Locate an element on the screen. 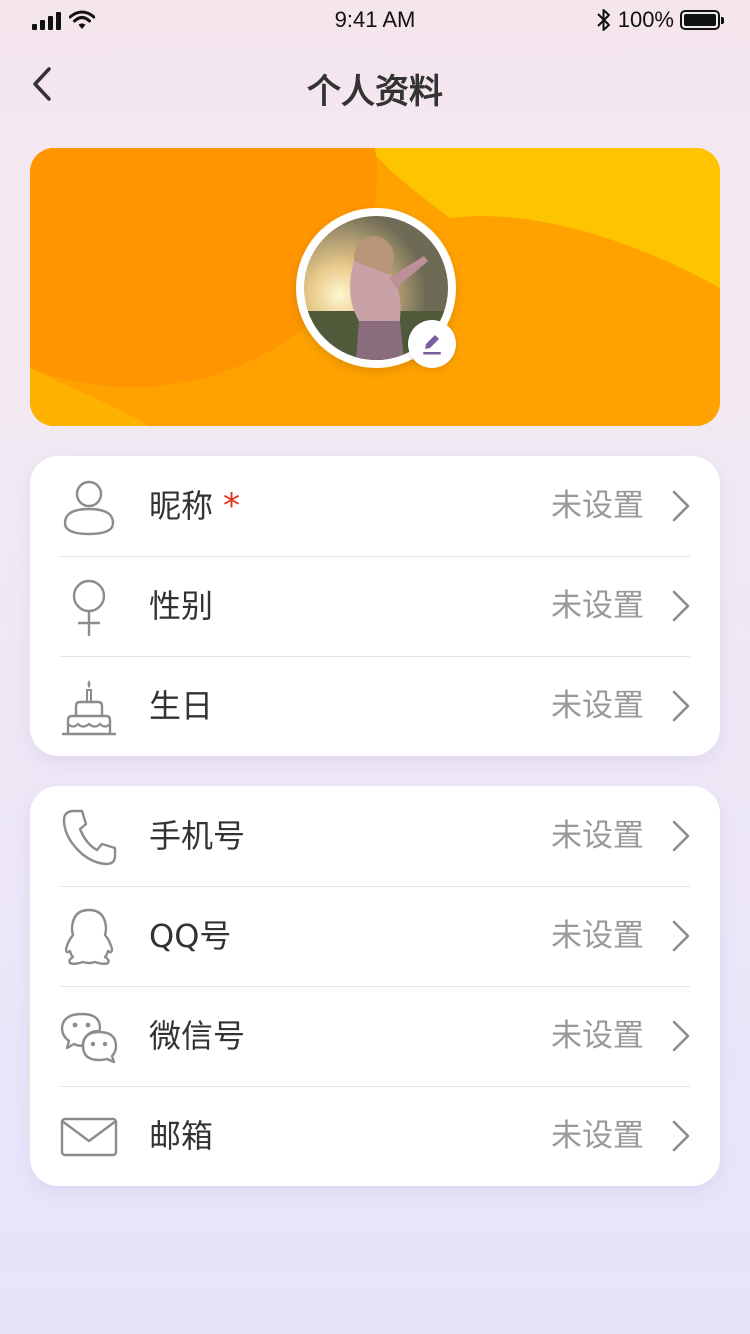 Image resolution: width=750 pixels, height=1334 pixels. qq-icon is located at coordinates (89, 937).